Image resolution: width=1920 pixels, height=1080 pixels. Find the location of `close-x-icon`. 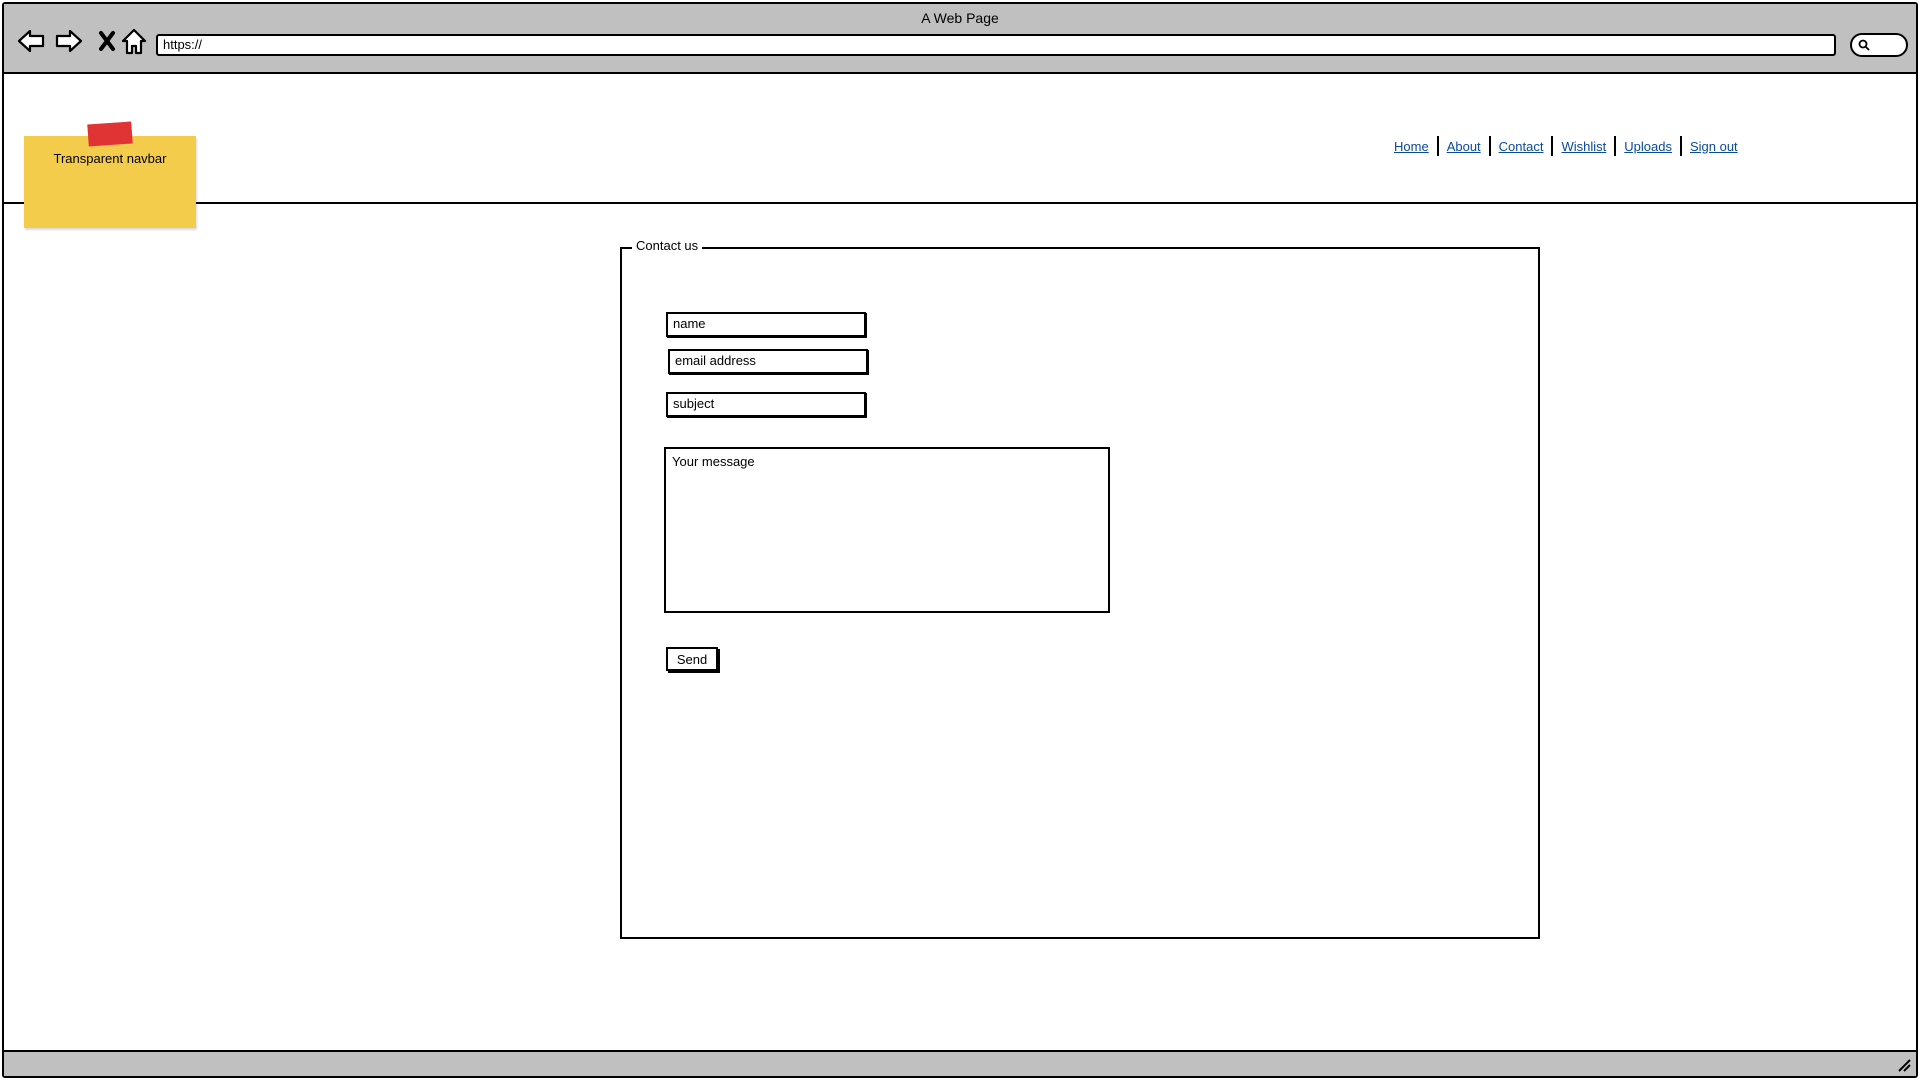

close-x-icon is located at coordinates (107, 41).